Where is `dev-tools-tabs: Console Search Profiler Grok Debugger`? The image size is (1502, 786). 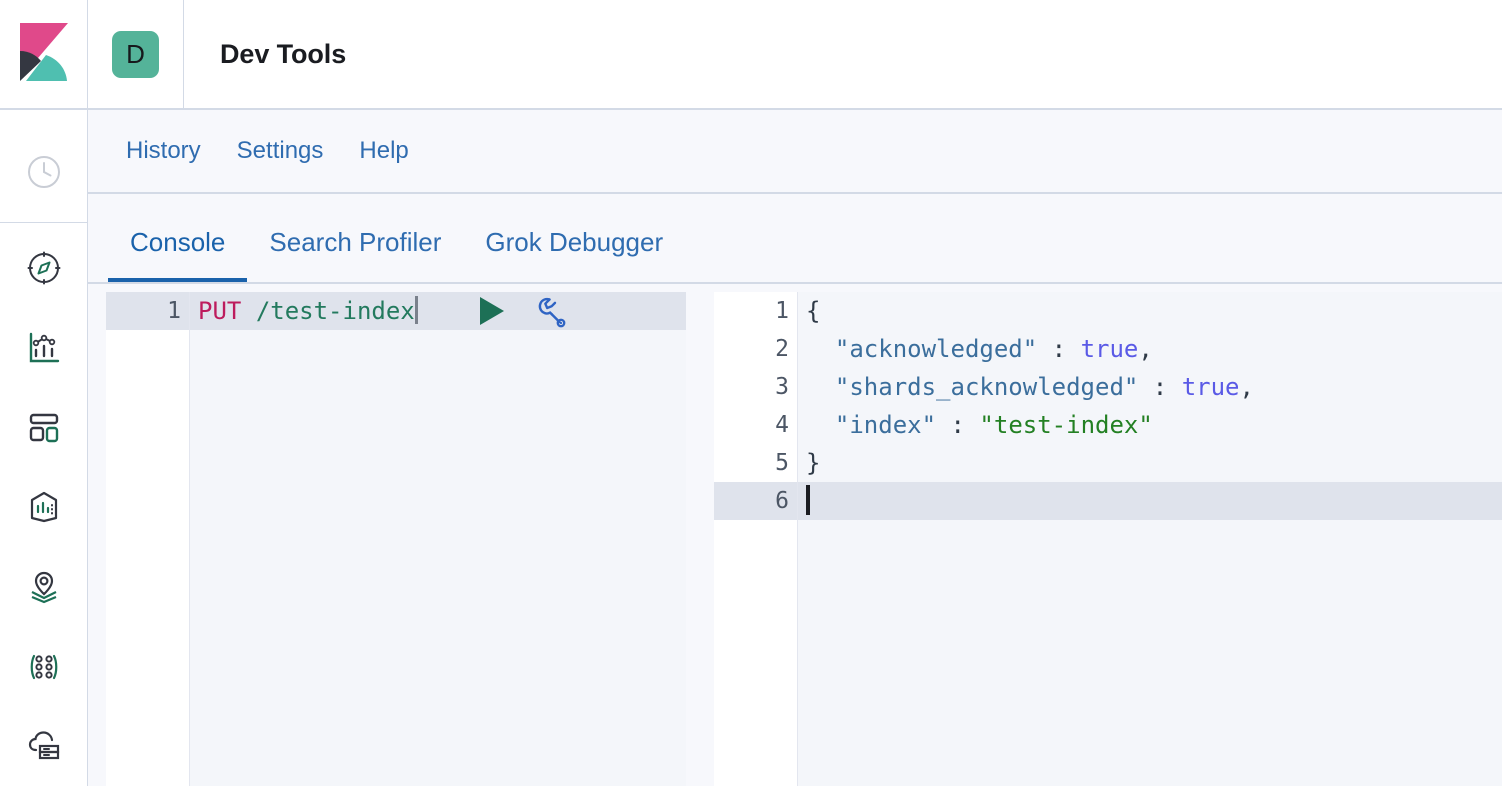
dev-tools-tabs: Console Search Profiler Grok Debugger is located at coordinates (795, 239).